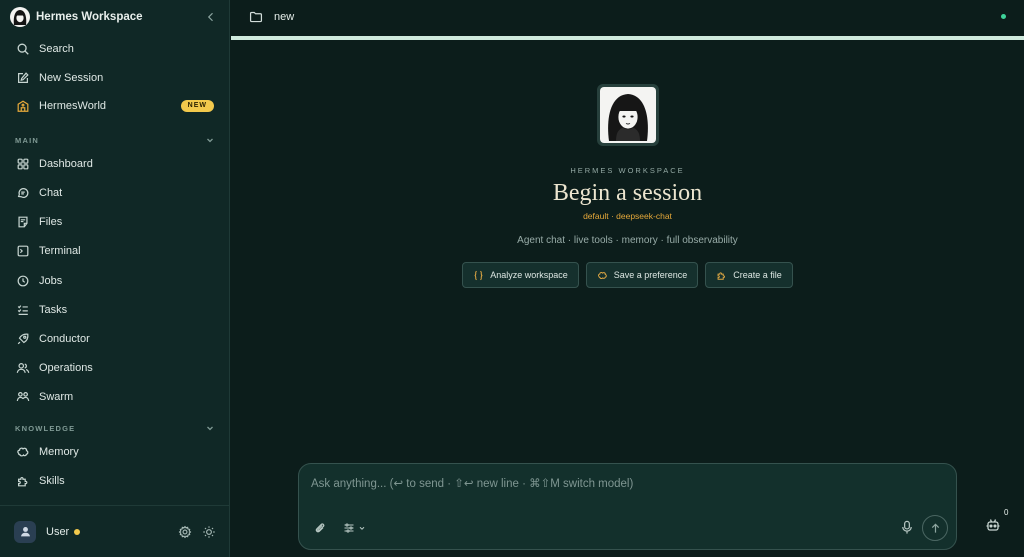  I want to click on section-knowledge-header: KNOWLEDGE, so click(115, 428).